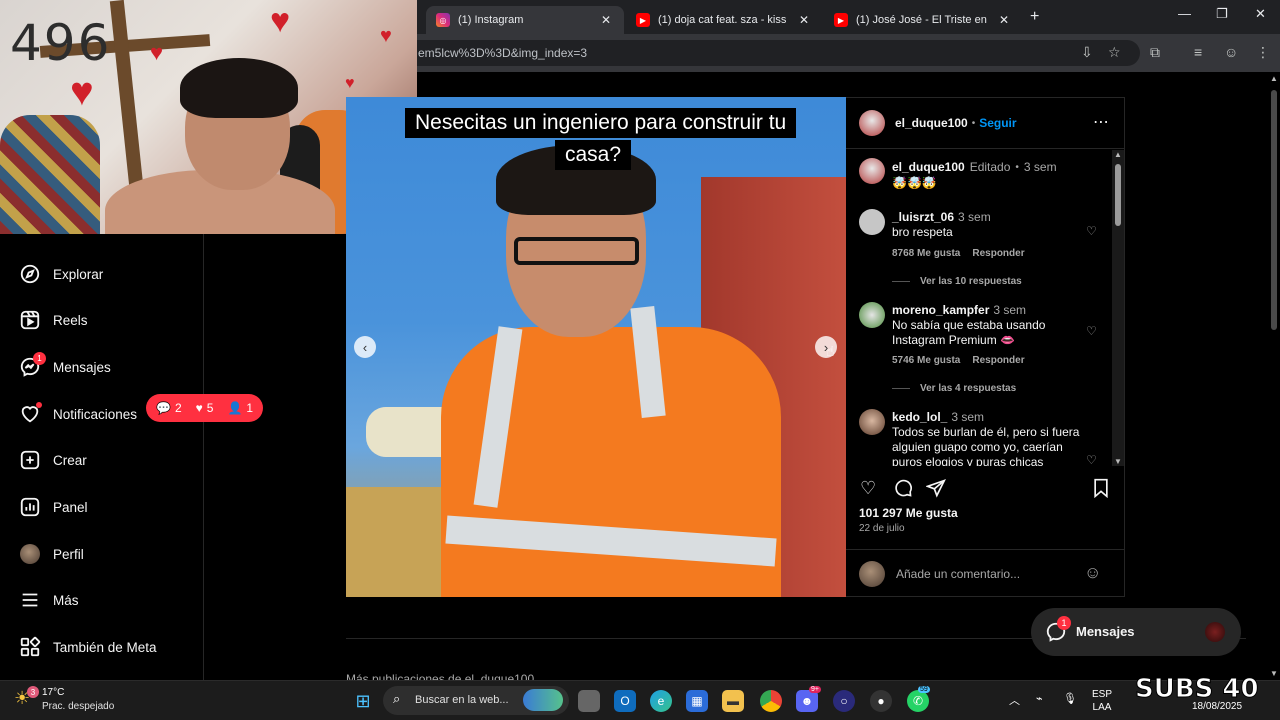 The image size is (1280, 720). Describe the element at coordinates (503, 53) in the screenshot. I see `url-text: em5lcw%3D%3D&img_index=3` at that location.